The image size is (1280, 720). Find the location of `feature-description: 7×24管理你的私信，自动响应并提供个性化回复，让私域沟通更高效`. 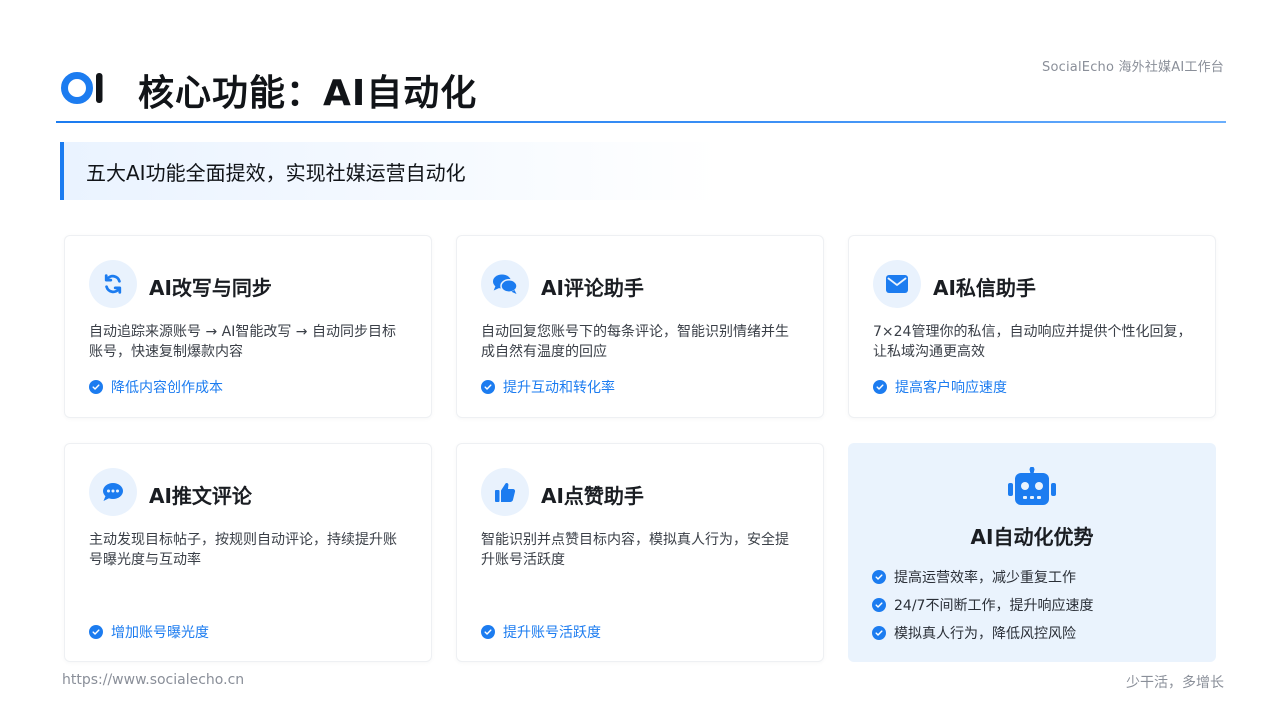

feature-description: 7×24管理你的私信，自动响应并提供个性化回复，让私域沟通更高效 is located at coordinates (1032, 342).